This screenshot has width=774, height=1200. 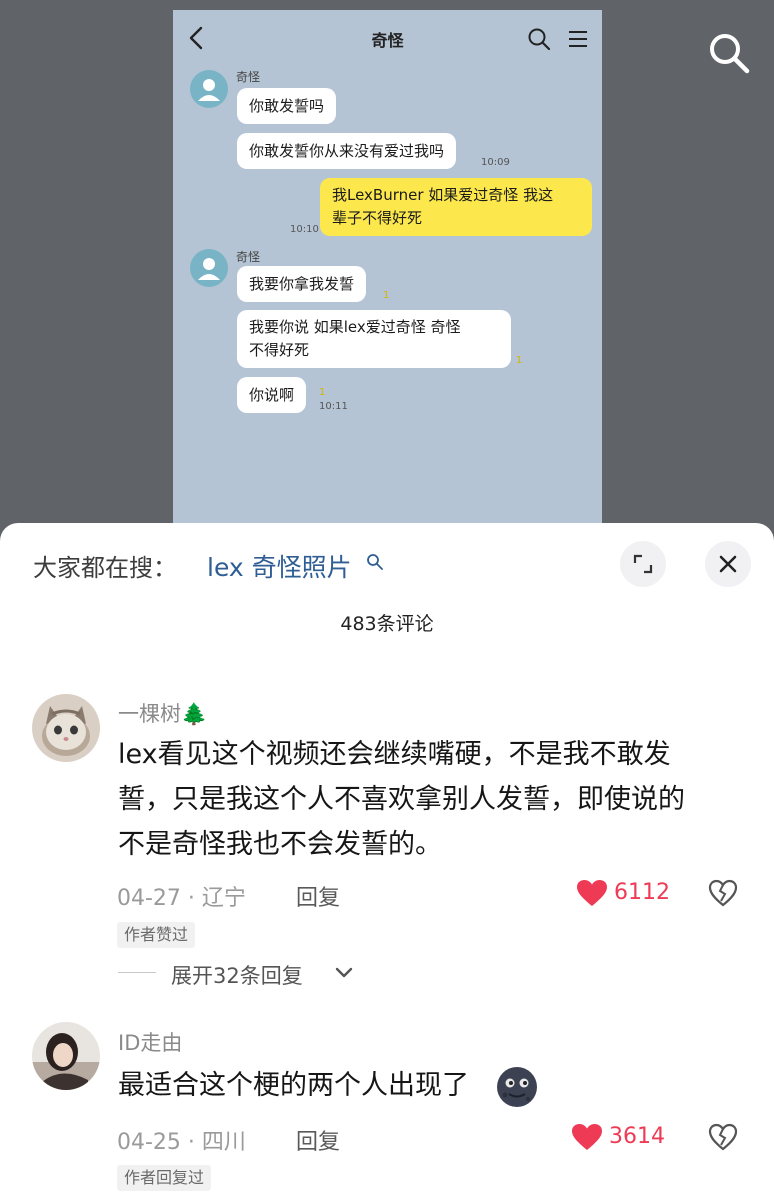 I want to click on close-icon, so click(x=728, y=564).